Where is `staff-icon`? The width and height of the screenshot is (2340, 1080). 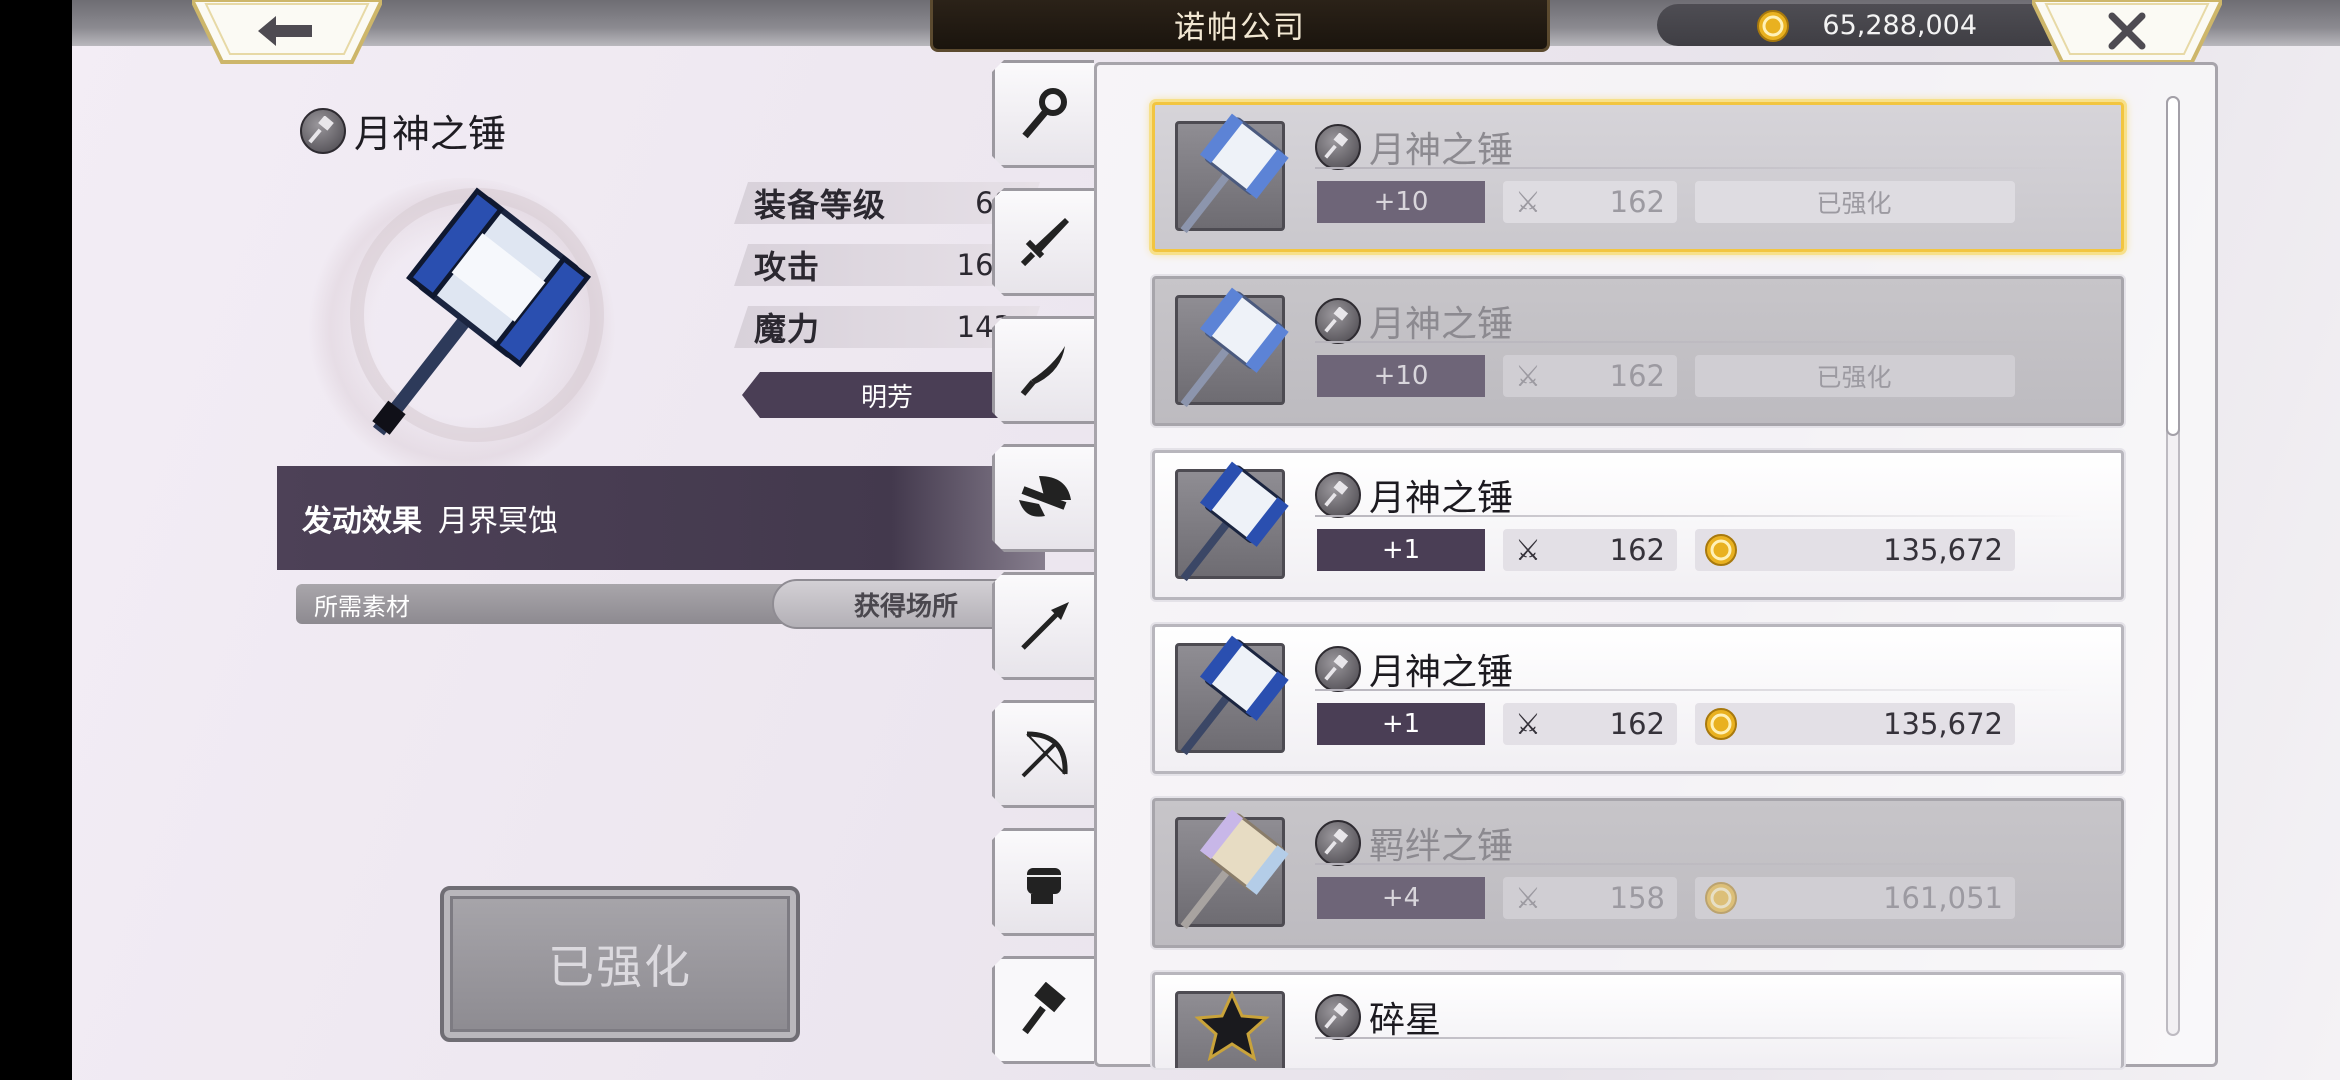
staff-icon is located at coordinates (1045, 114).